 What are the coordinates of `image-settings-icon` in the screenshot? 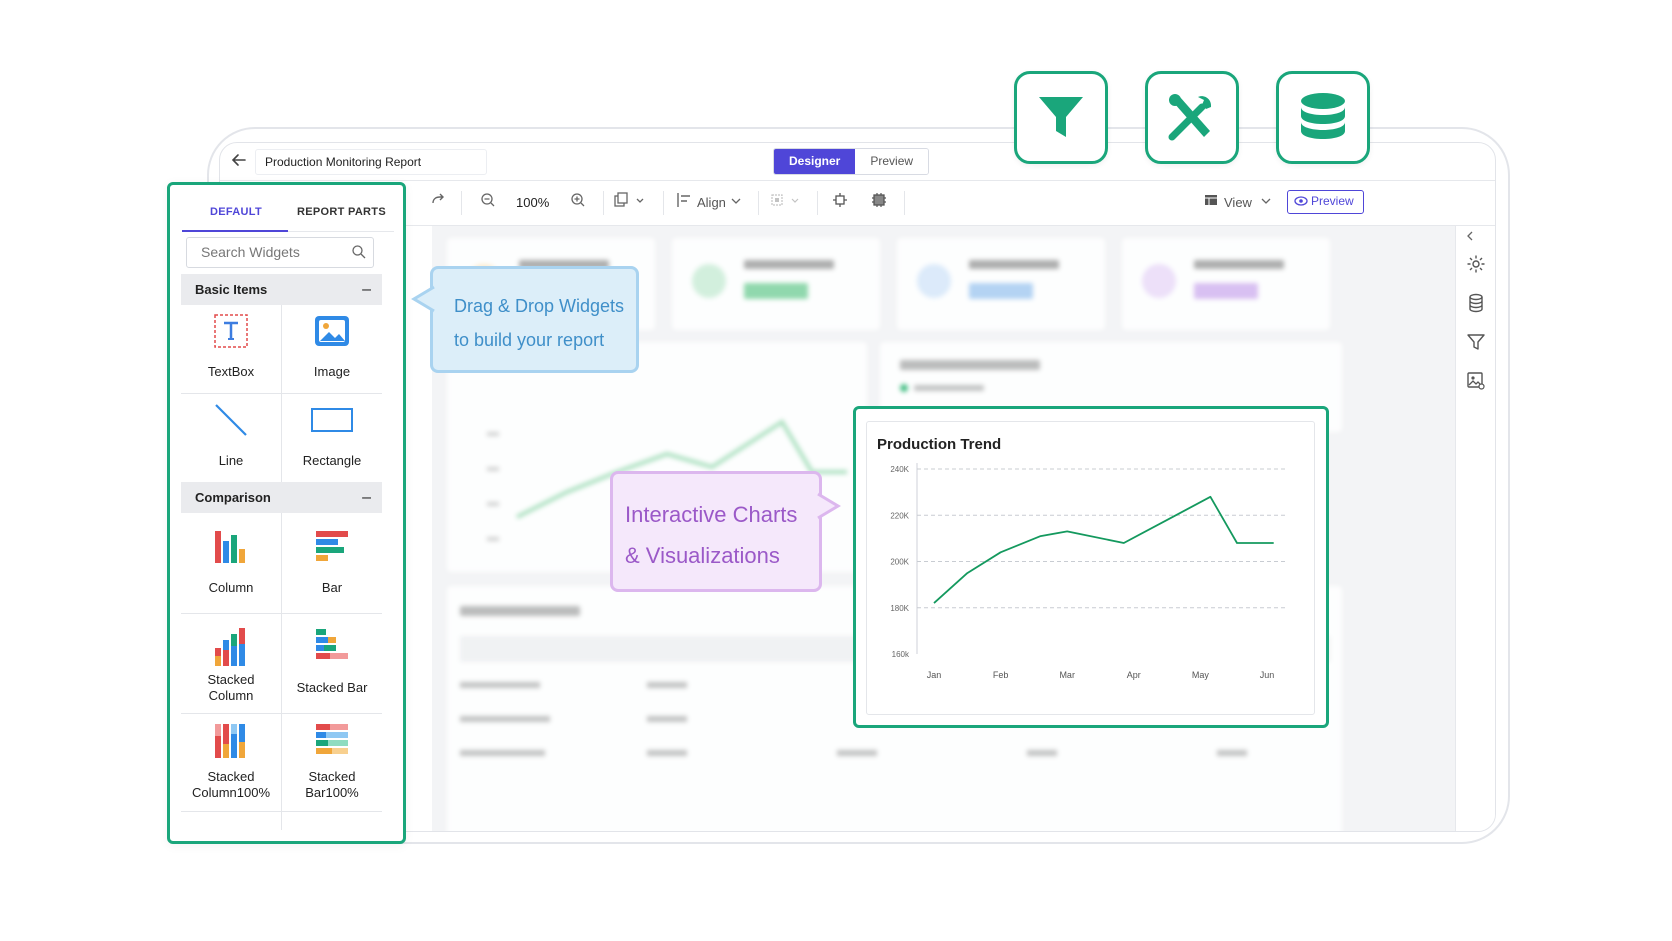 It's located at (1476, 381).